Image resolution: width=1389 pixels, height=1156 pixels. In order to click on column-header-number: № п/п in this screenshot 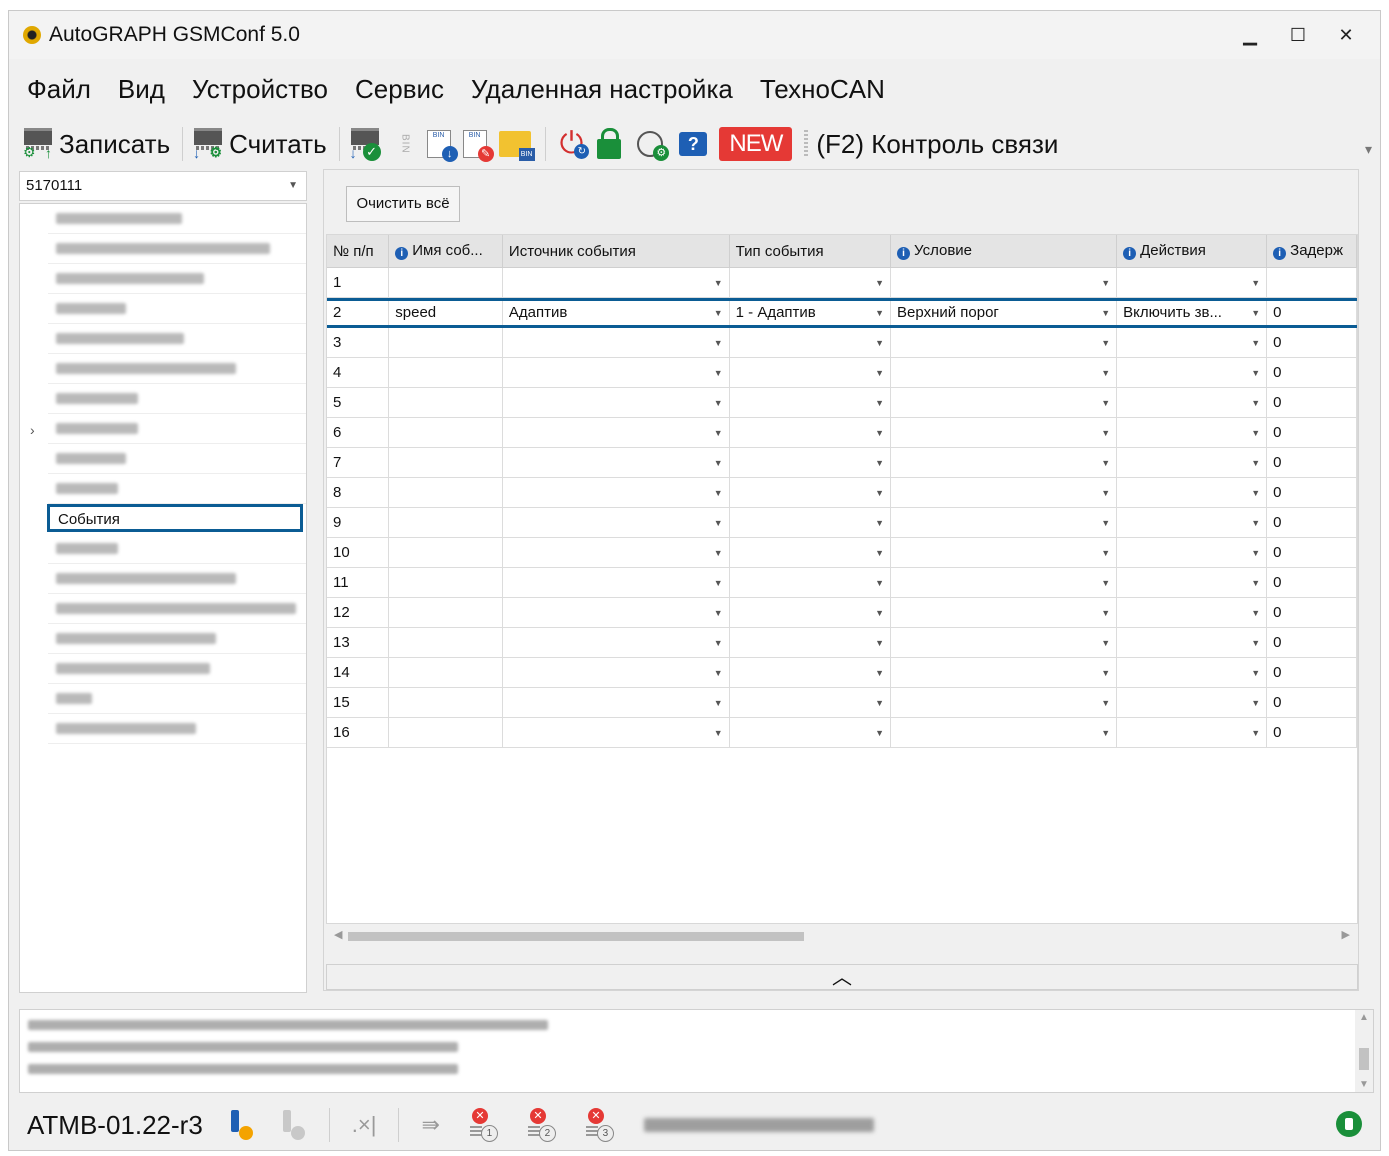, I will do `click(358, 251)`.